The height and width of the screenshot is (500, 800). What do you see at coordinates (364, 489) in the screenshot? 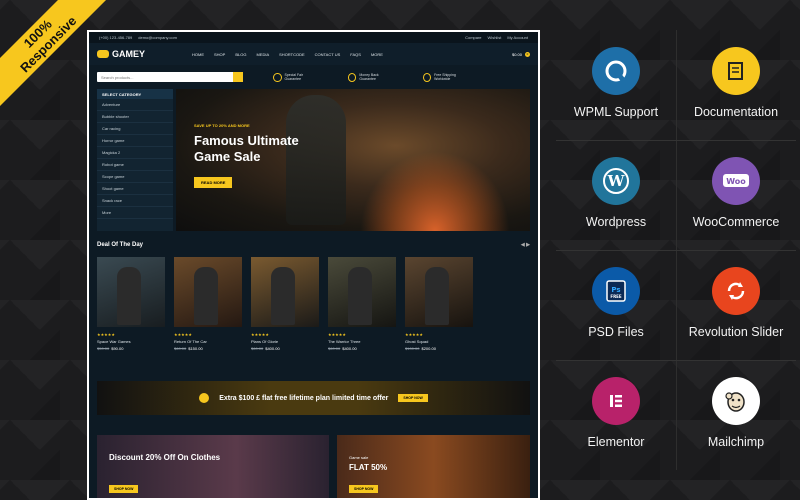
I see `game-sale-shop-now-button: SHOP NOW` at bounding box center [364, 489].